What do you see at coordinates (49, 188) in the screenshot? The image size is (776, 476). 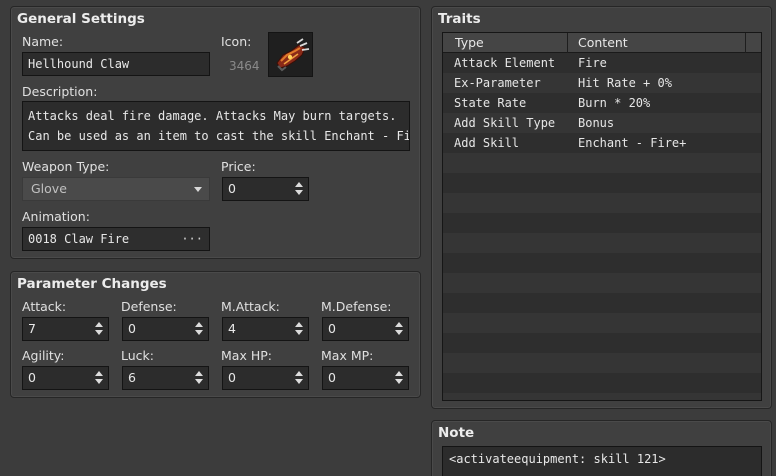 I see `weapon-type-value: Glove` at bounding box center [49, 188].